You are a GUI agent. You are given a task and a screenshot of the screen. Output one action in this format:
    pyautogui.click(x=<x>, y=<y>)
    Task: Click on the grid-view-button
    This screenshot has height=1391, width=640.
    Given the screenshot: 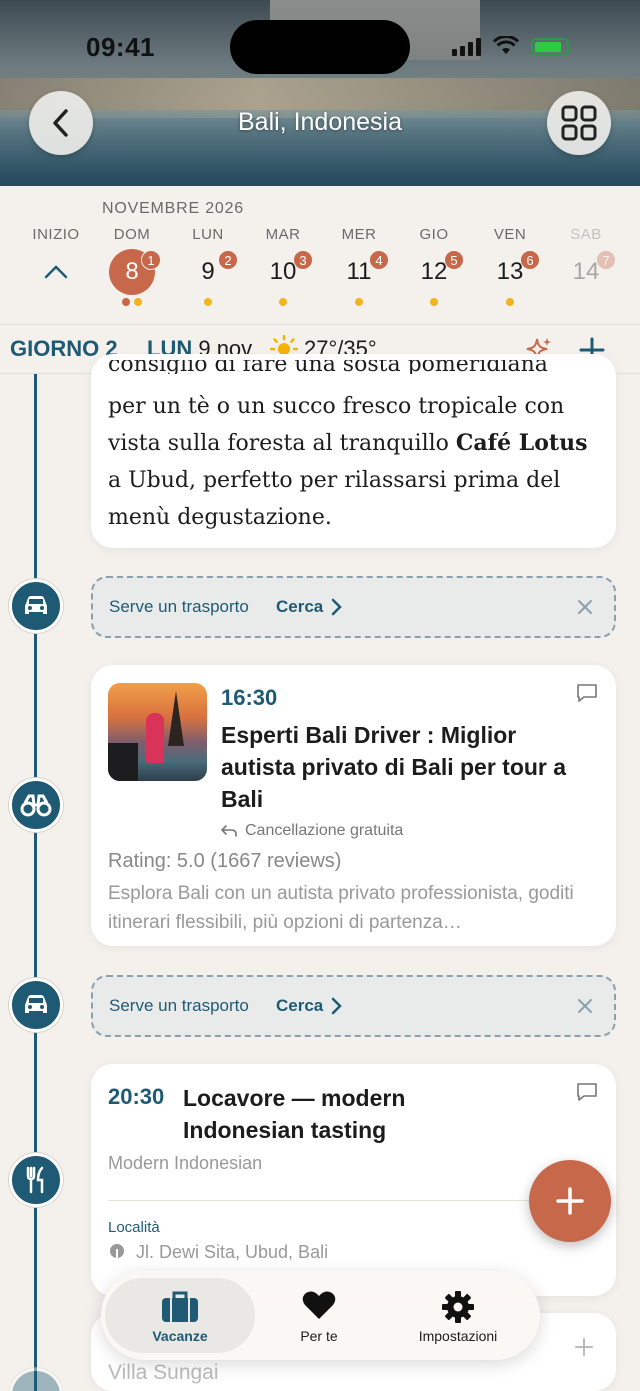 What is the action you would take?
    pyautogui.click(x=579, y=123)
    